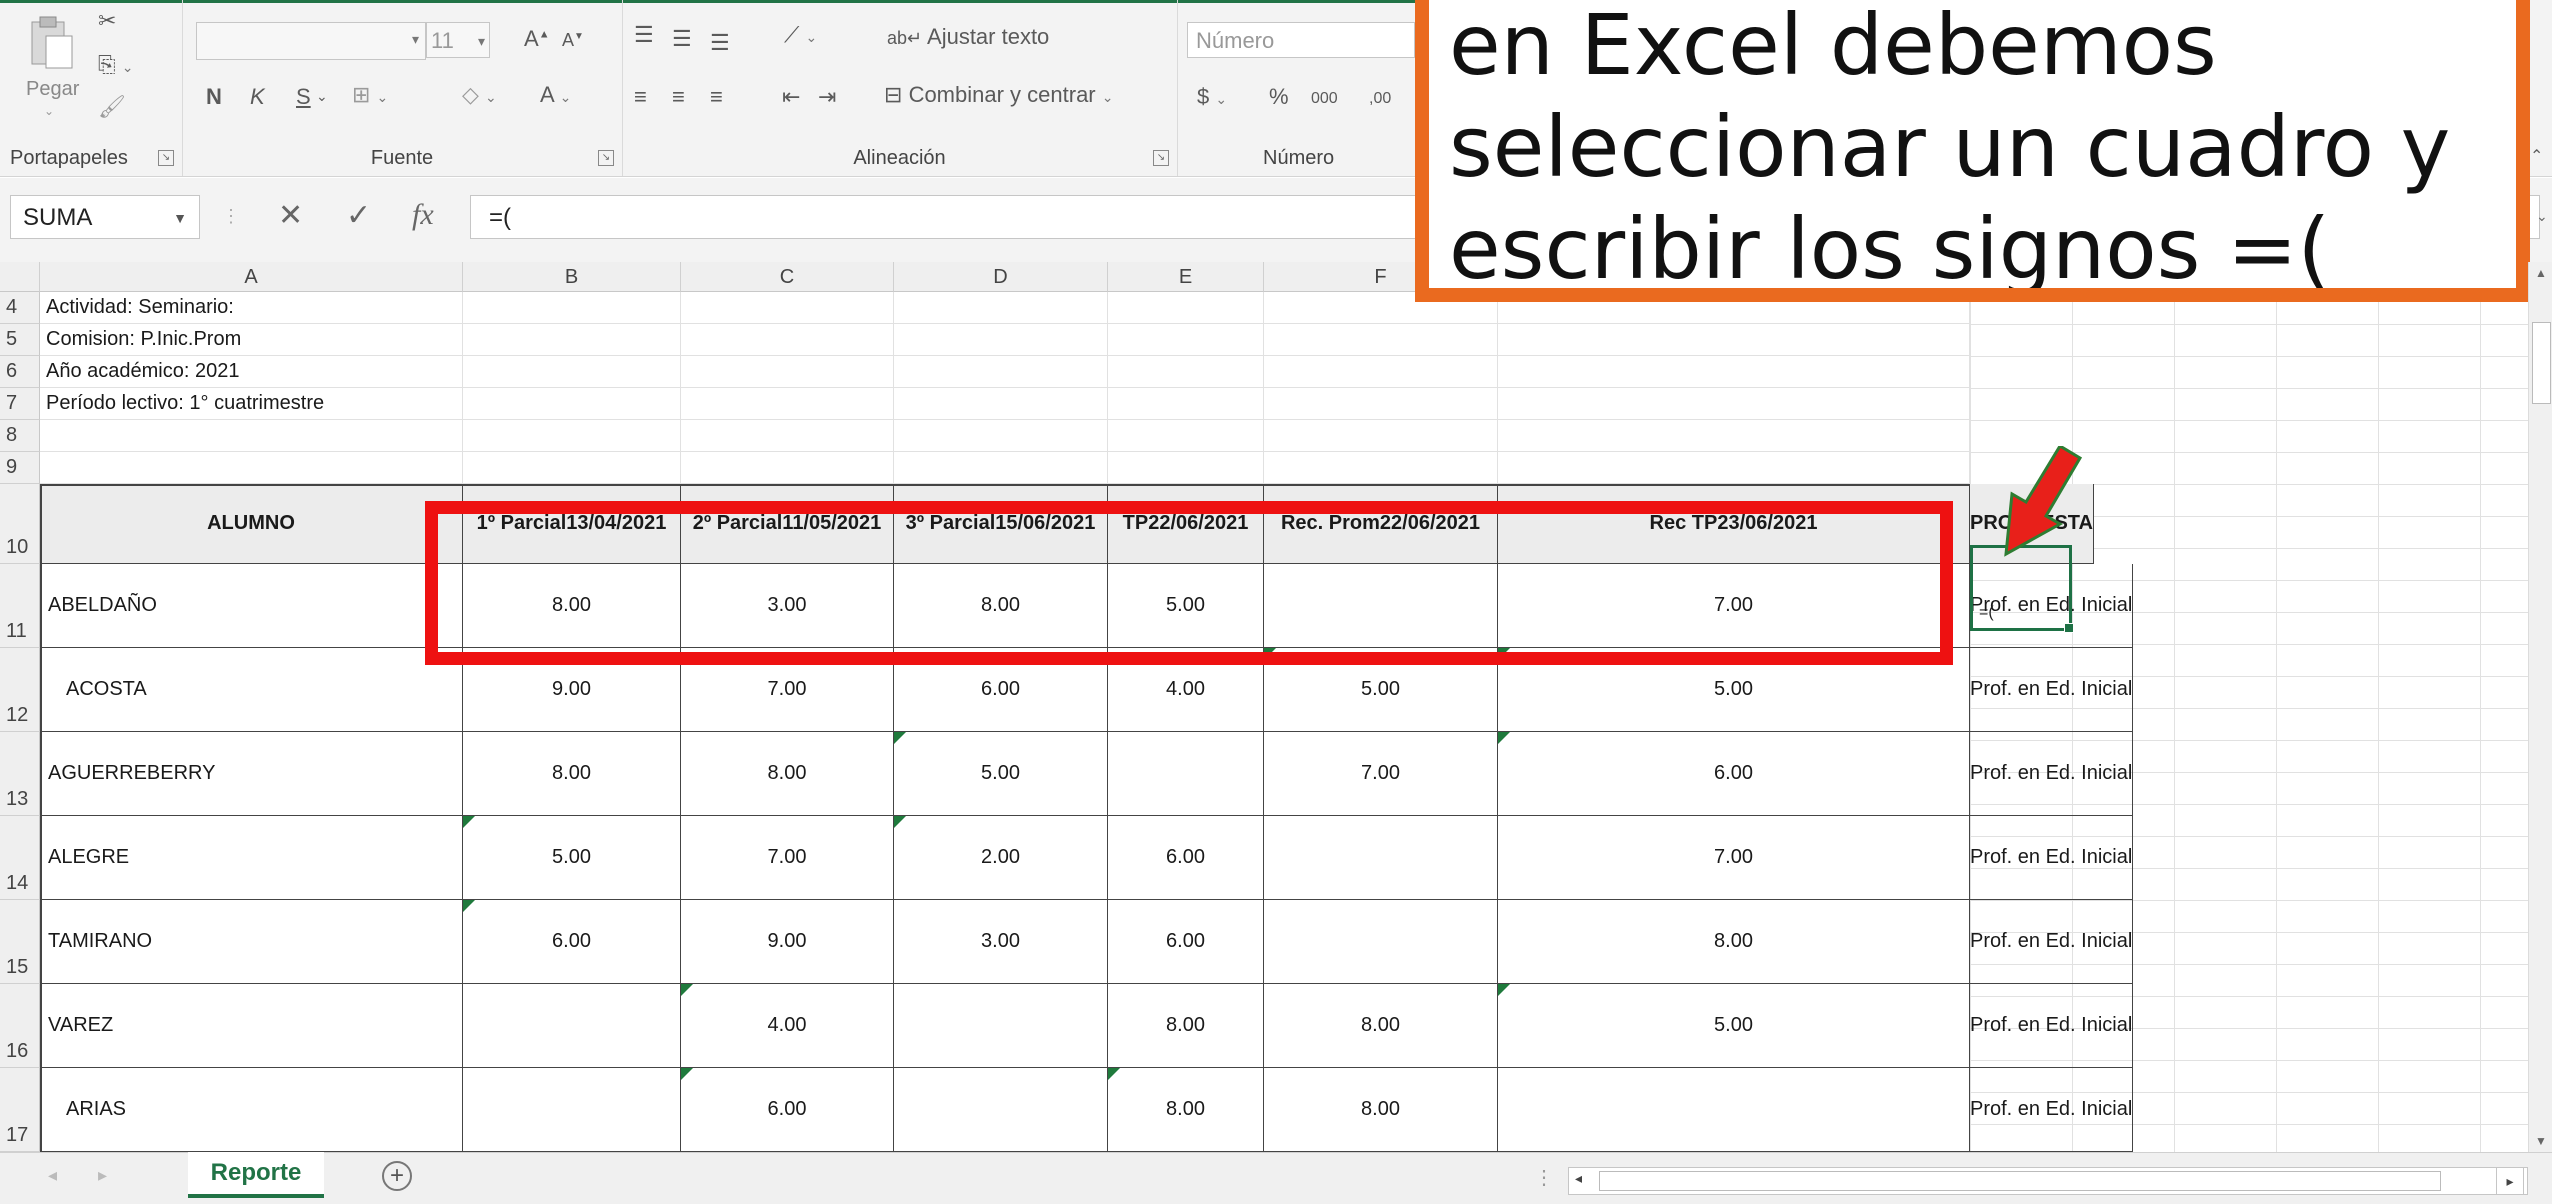 The width and height of the screenshot is (2552, 1204). Describe the element at coordinates (682, 39) in the screenshot. I see `align-middle-icon: ☰` at that location.